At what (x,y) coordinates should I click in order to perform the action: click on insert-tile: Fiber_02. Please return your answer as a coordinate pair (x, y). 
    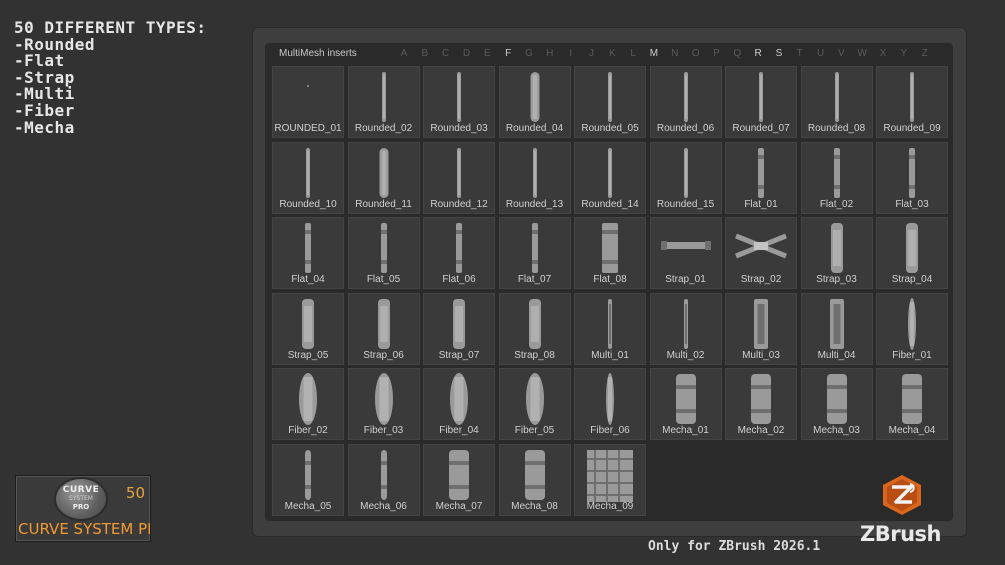
    Looking at the image, I should click on (308, 404).